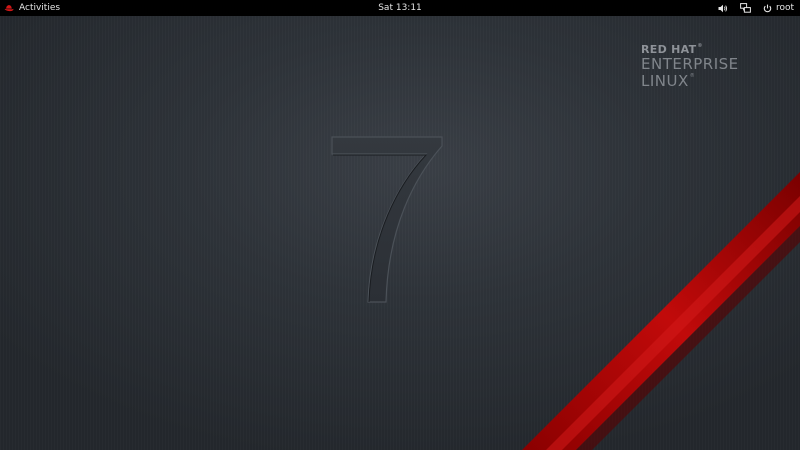  I want to click on logo-line-enterprise: ENTERPRISE, so click(690, 64).